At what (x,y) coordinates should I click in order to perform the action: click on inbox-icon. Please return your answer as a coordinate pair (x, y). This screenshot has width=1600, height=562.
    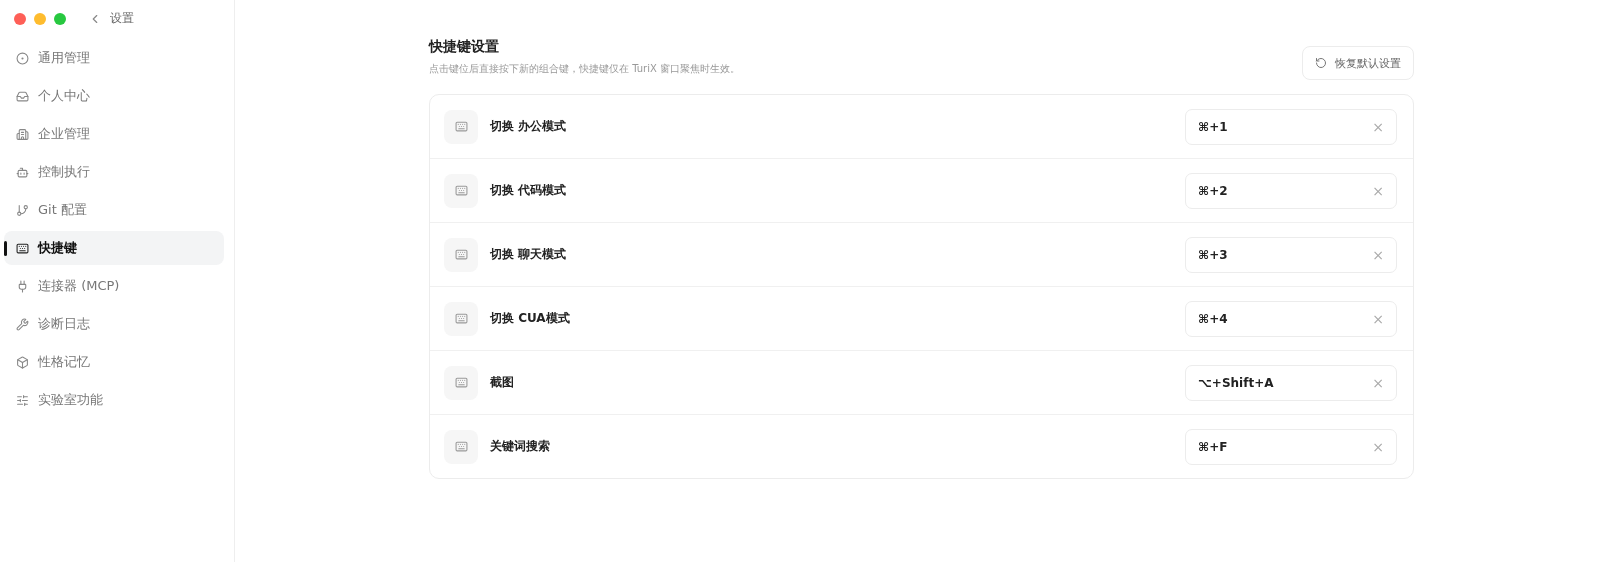
    Looking at the image, I should click on (22, 96).